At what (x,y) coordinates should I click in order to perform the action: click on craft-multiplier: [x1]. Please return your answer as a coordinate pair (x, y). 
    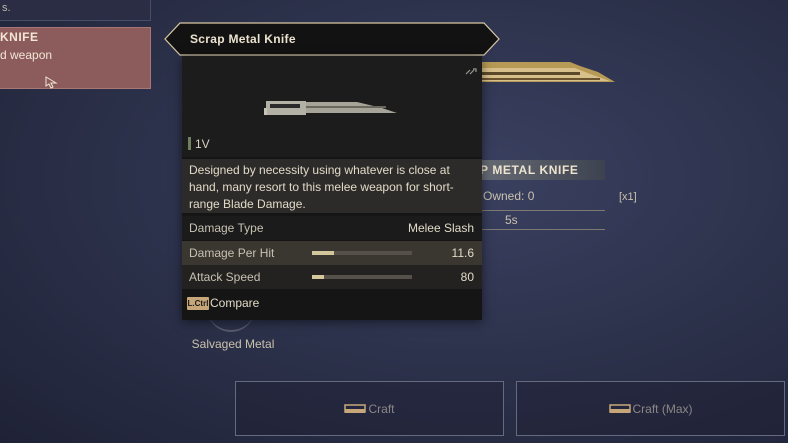
    Looking at the image, I should click on (628, 197).